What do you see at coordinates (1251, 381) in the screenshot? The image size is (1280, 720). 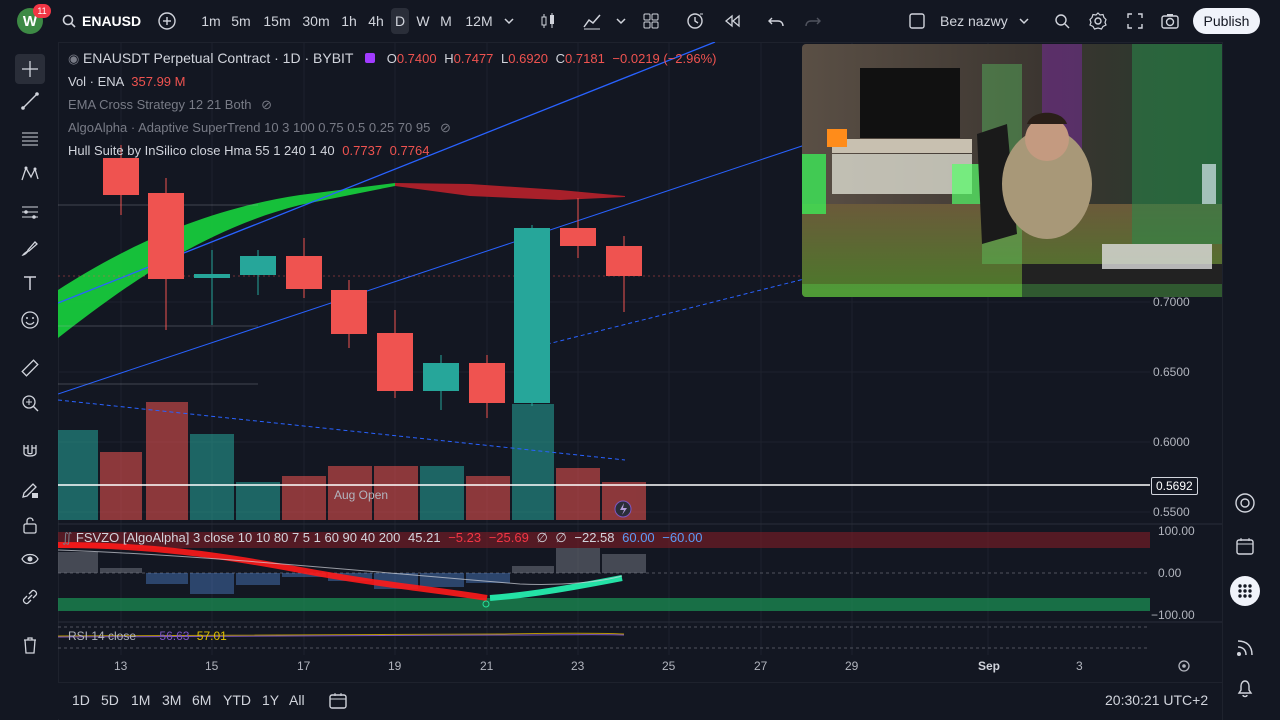 I see `right-widget-bar` at bounding box center [1251, 381].